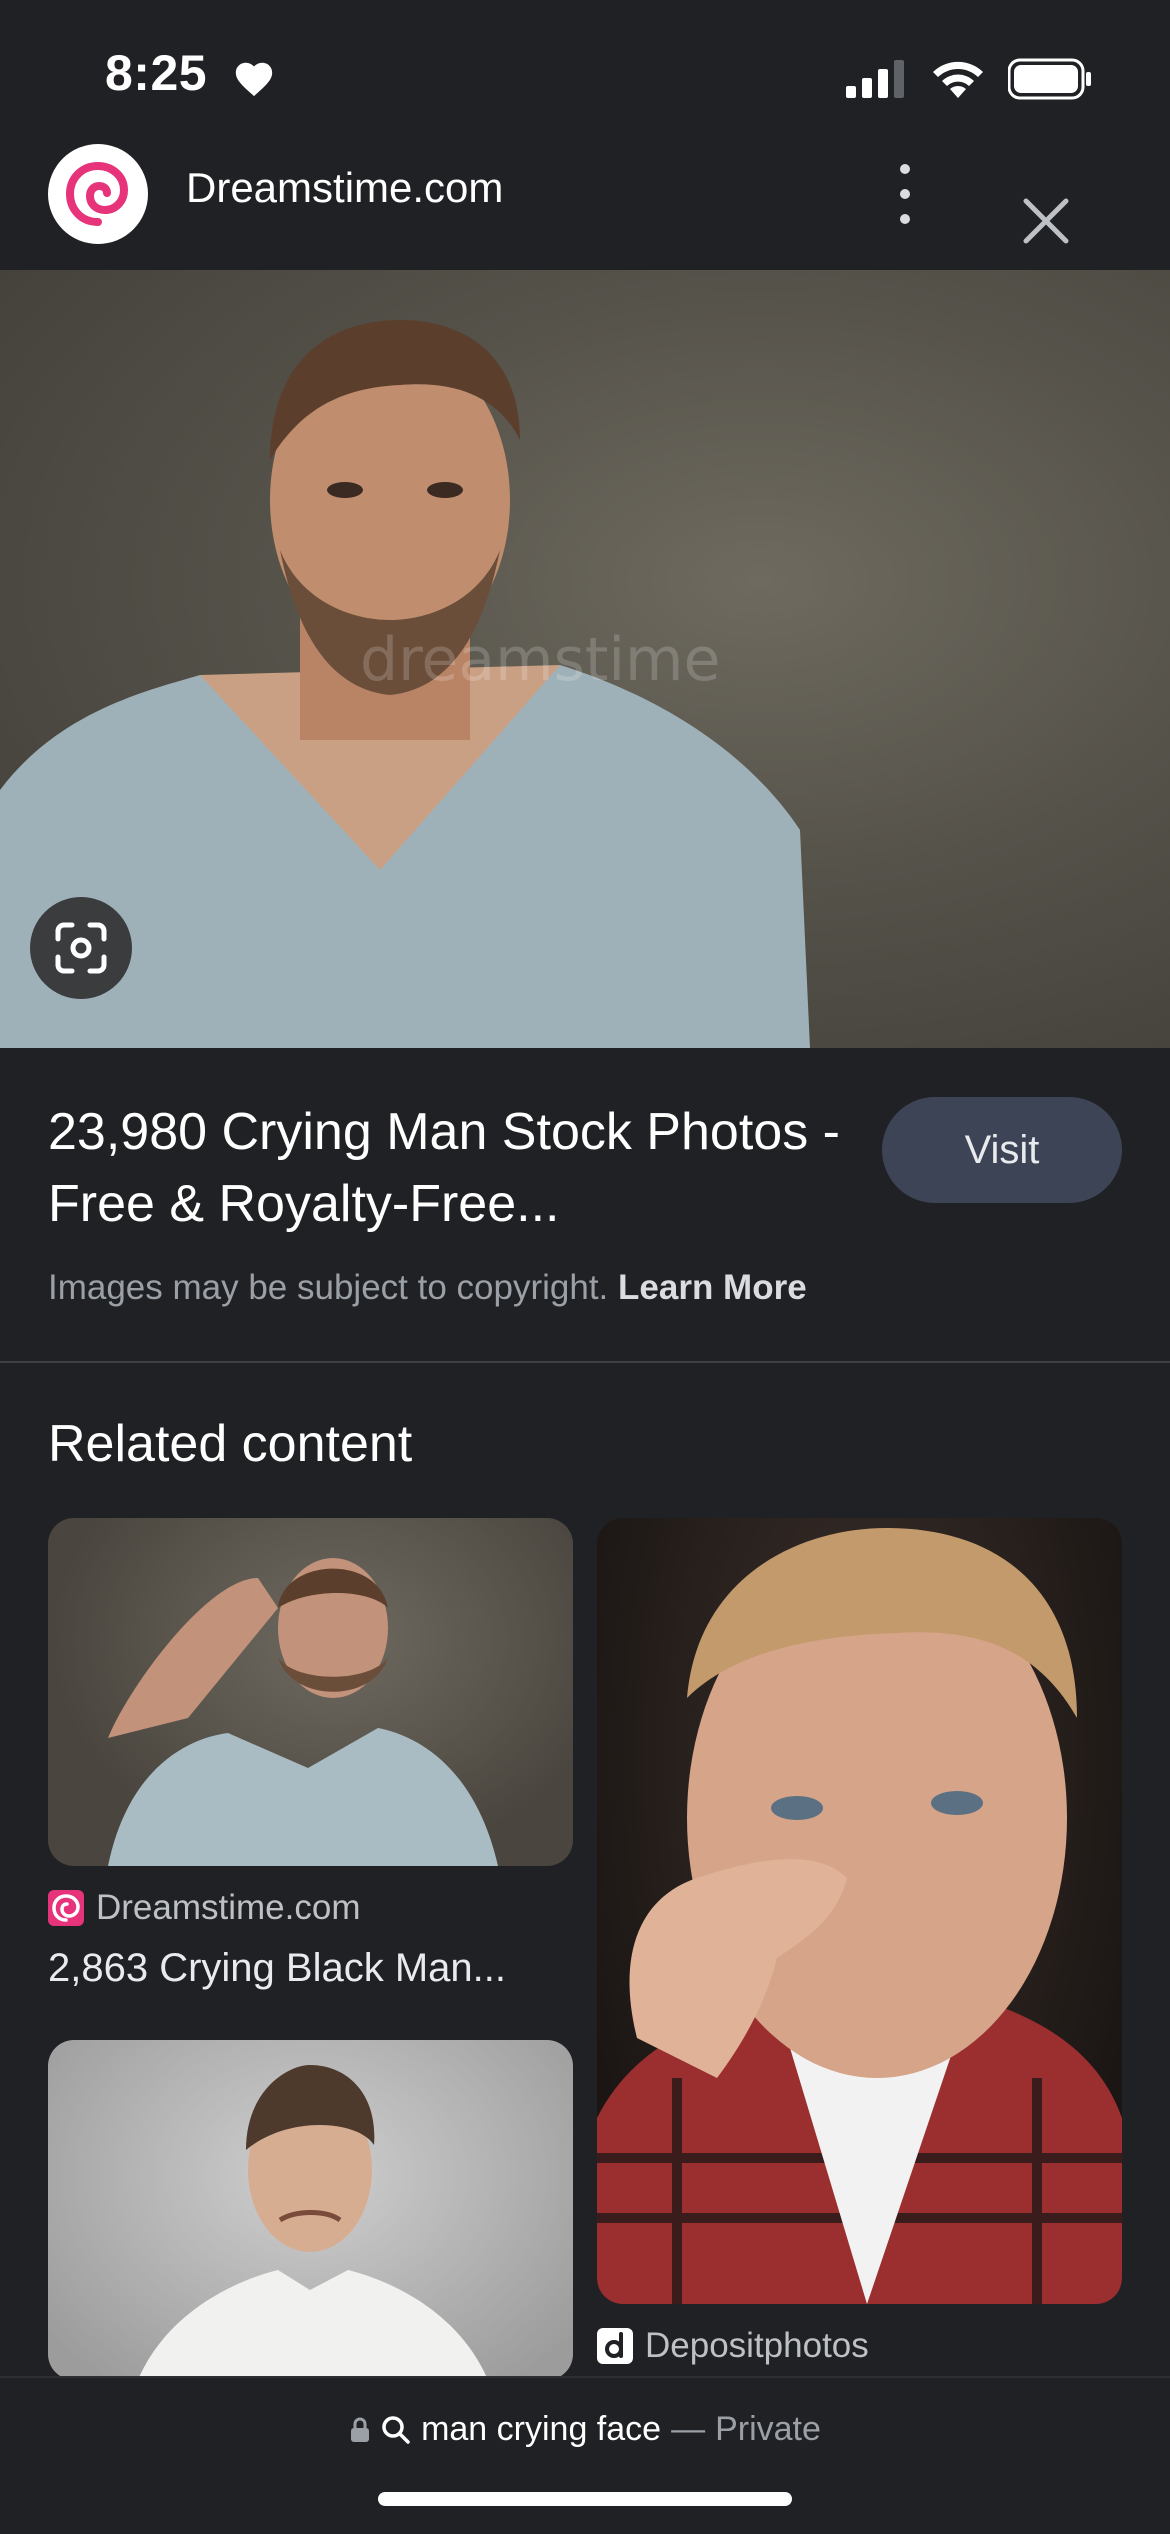  What do you see at coordinates (230, 1444) in the screenshot?
I see `related-content-heading: Related content` at bounding box center [230, 1444].